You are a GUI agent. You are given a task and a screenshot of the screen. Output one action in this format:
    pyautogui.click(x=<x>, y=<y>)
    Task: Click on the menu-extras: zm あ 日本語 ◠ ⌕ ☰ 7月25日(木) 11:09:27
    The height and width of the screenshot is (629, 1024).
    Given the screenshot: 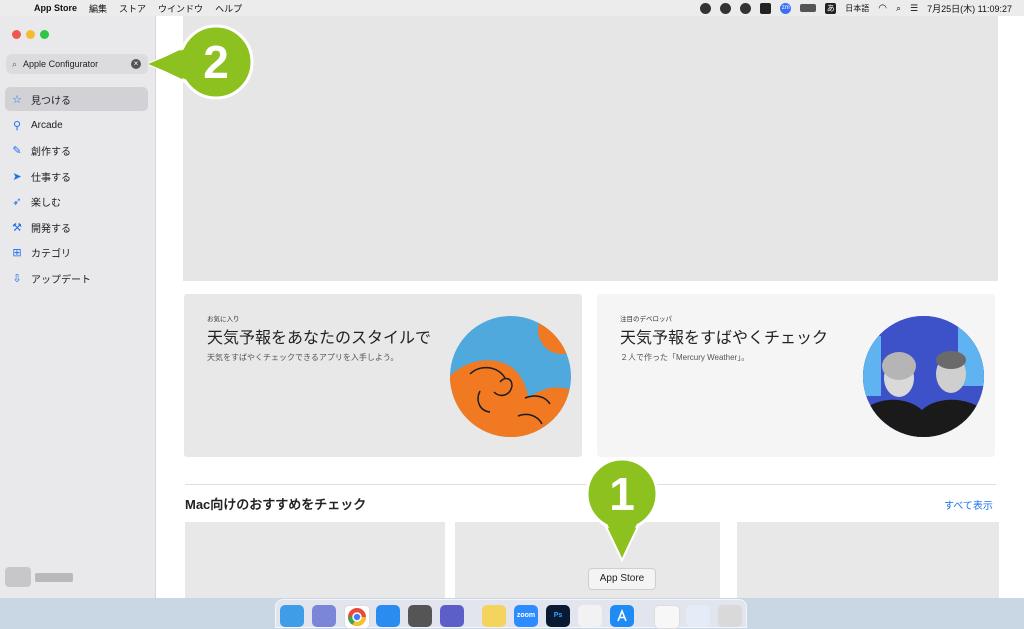 What is the action you would take?
    pyautogui.click(x=856, y=8)
    